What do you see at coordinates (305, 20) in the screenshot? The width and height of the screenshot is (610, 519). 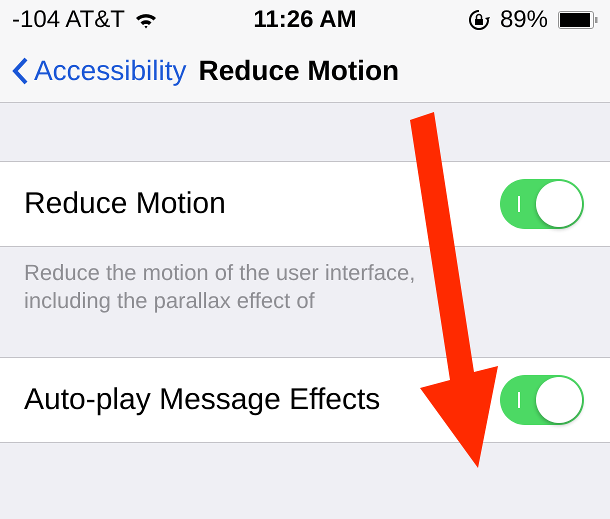 I see `clock-text: 11:26 AM` at bounding box center [305, 20].